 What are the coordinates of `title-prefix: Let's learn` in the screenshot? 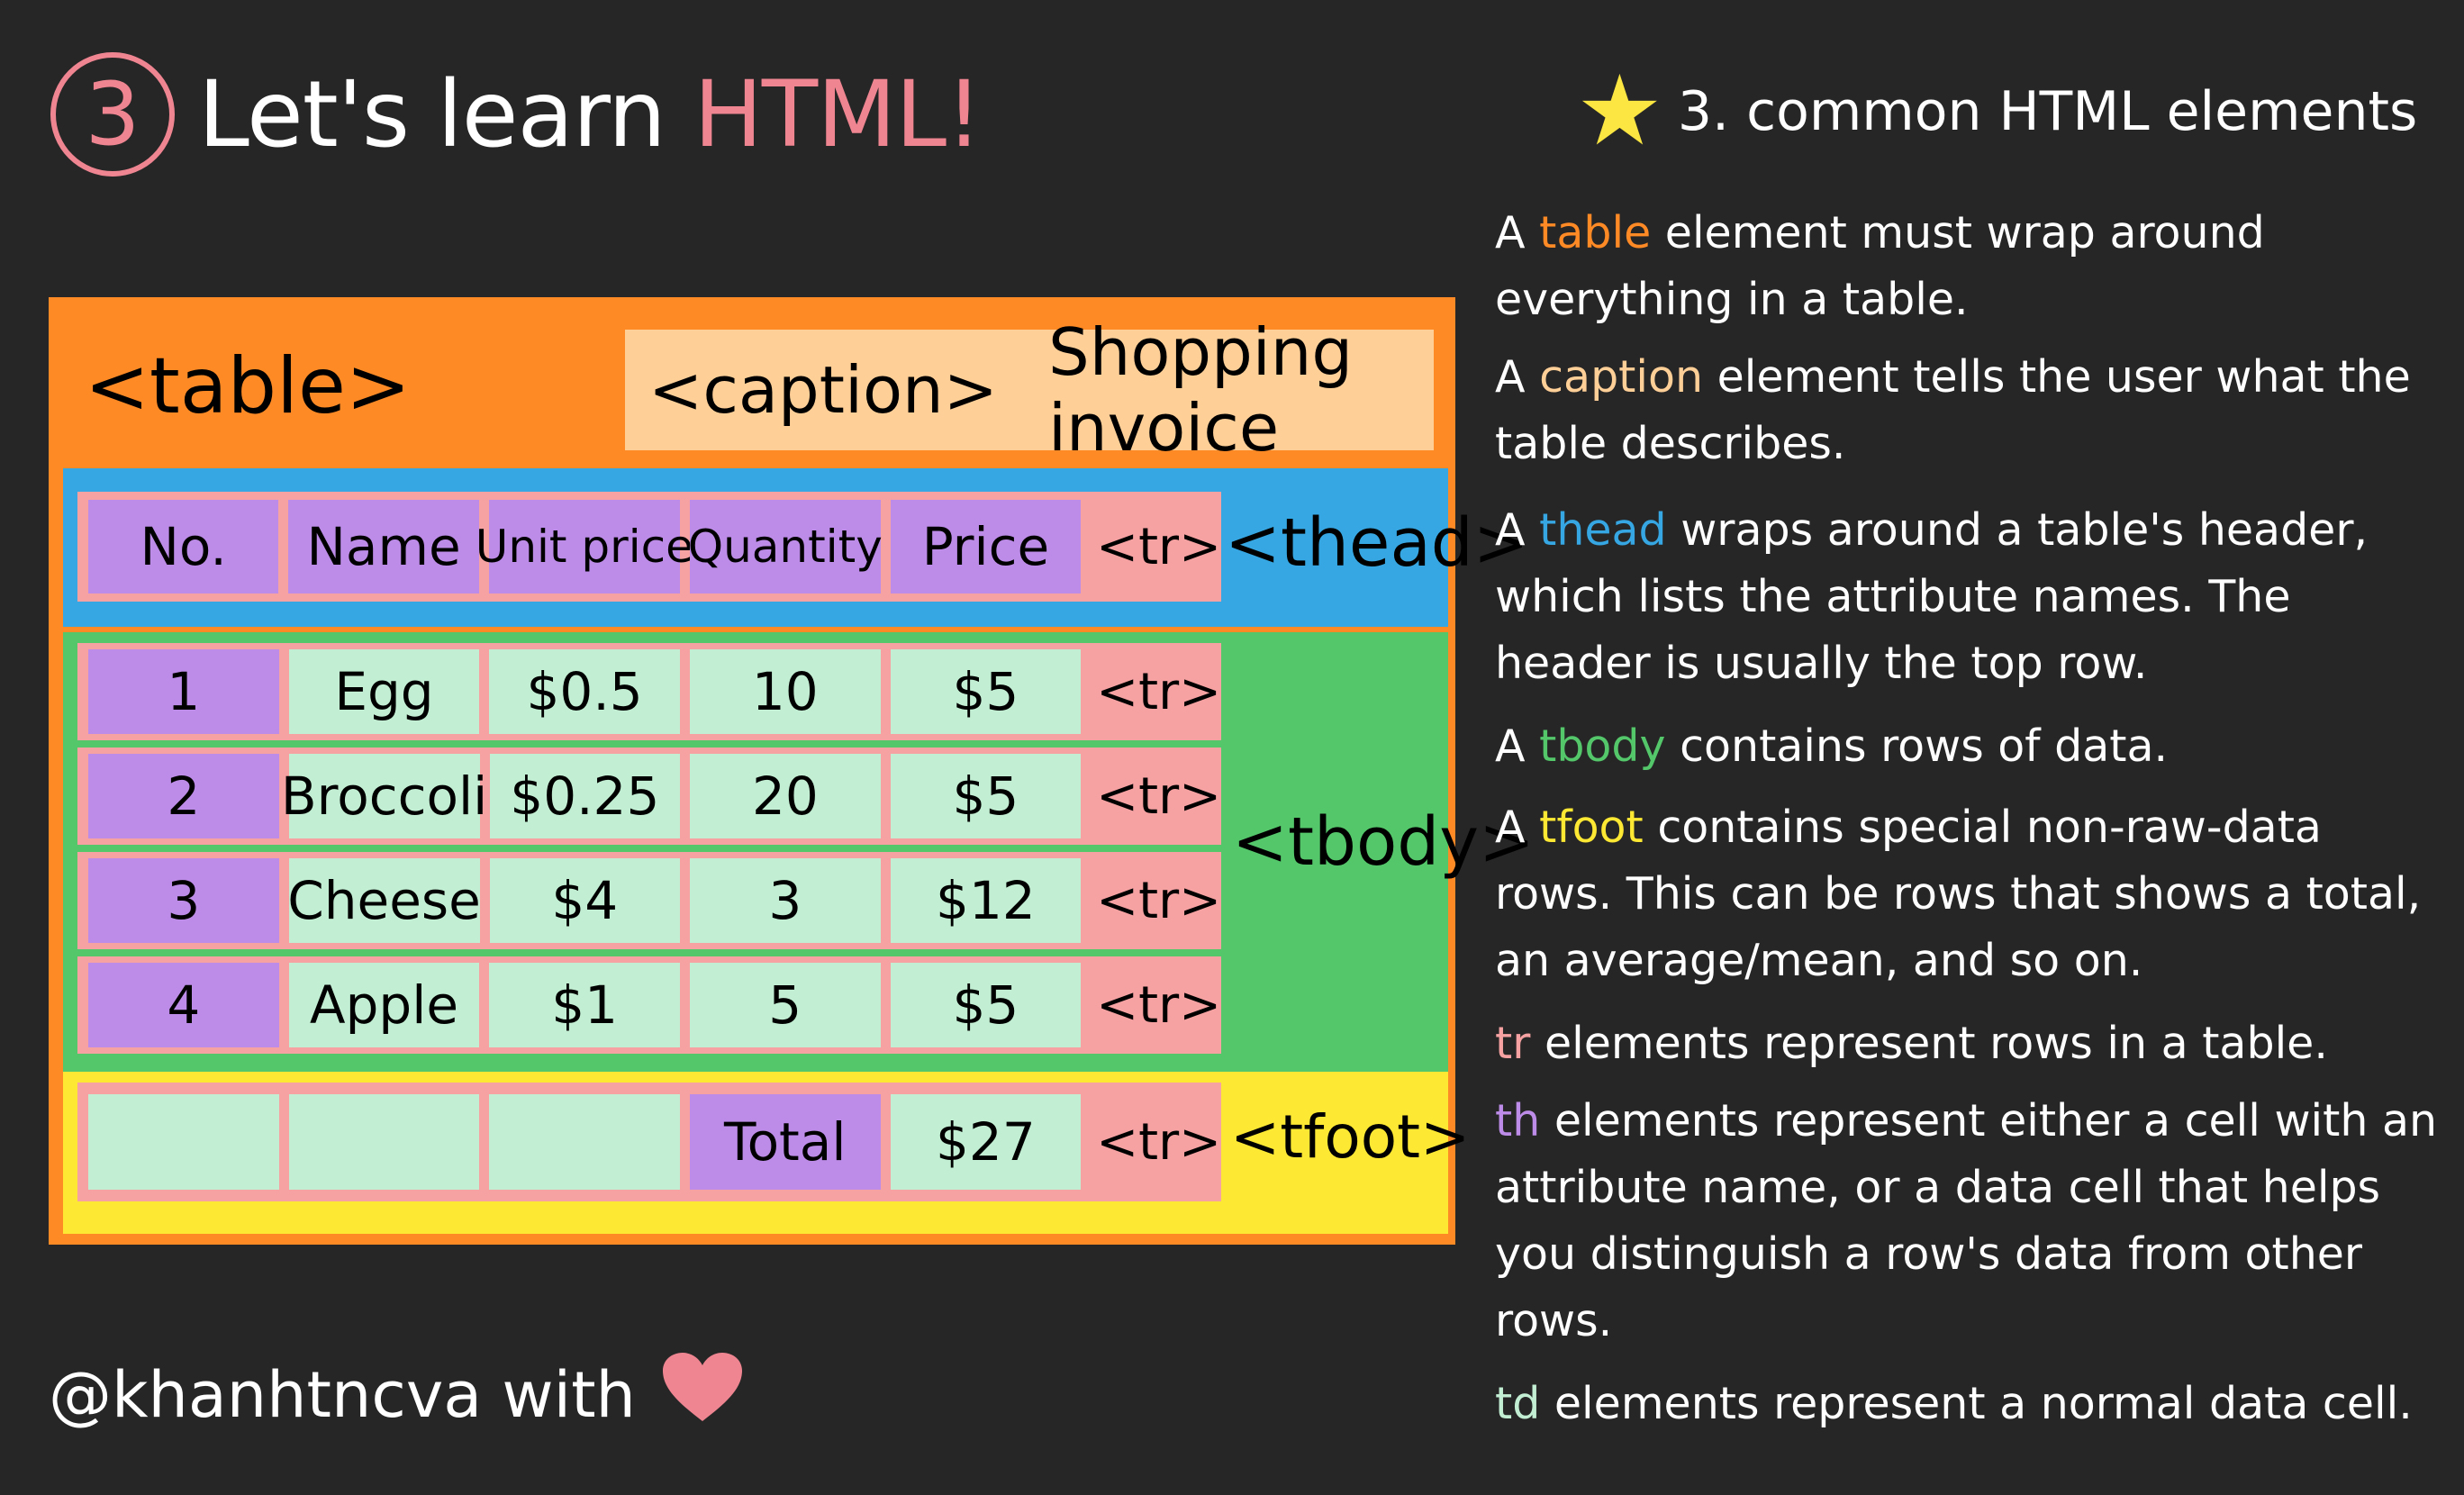 It's located at (432, 114).